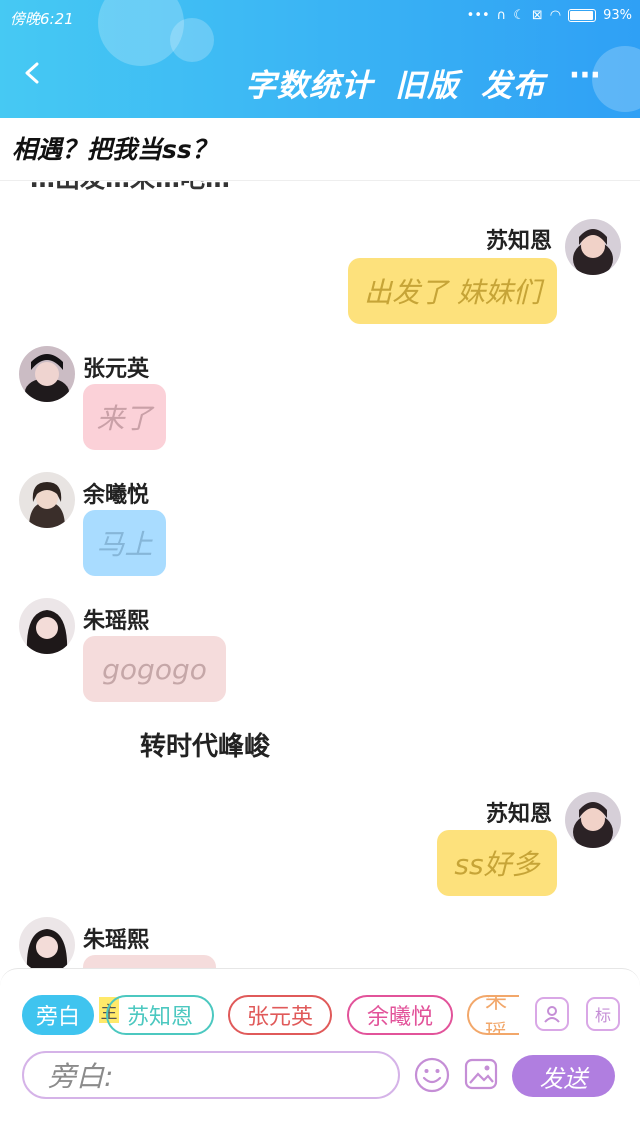 This screenshot has width=640, height=1139. What do you see at coordinates (603, 1014) in the screenshot?
I see `mark-button: 标` at bounding box center [603, 1014].